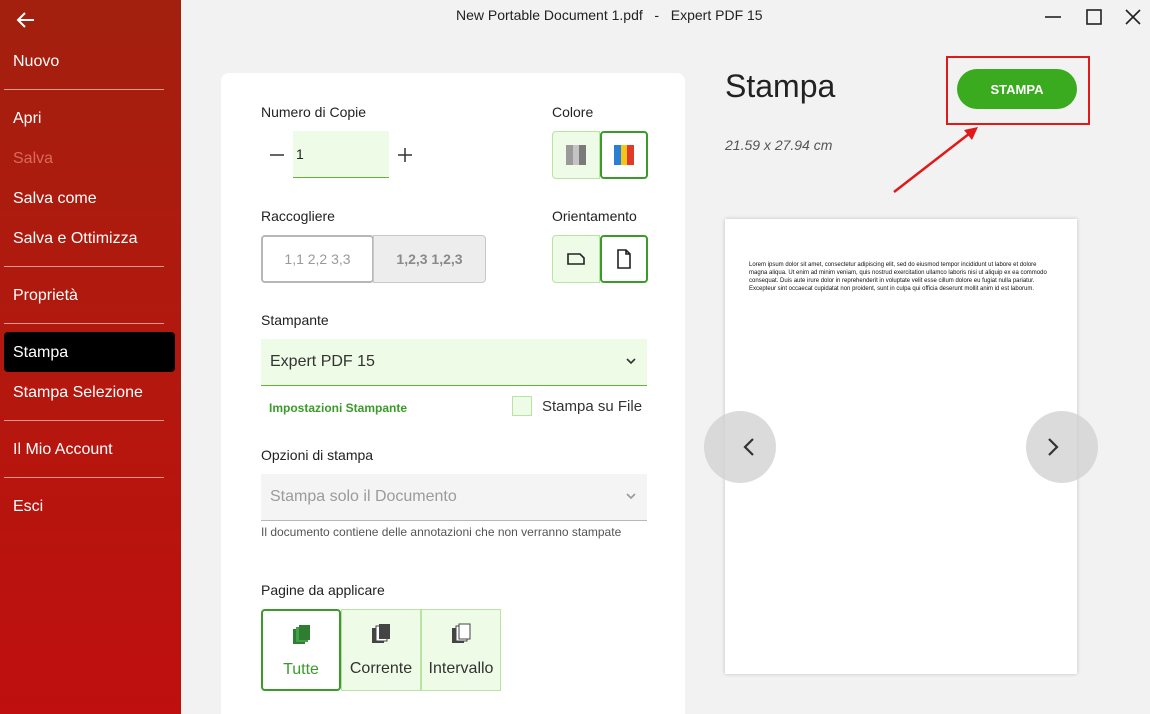 This screenshot has height=714, width=1150. Describe the element at coordinates (314, 112) in the screenshot. I see `copies-label: Numero di Copie` at that location.